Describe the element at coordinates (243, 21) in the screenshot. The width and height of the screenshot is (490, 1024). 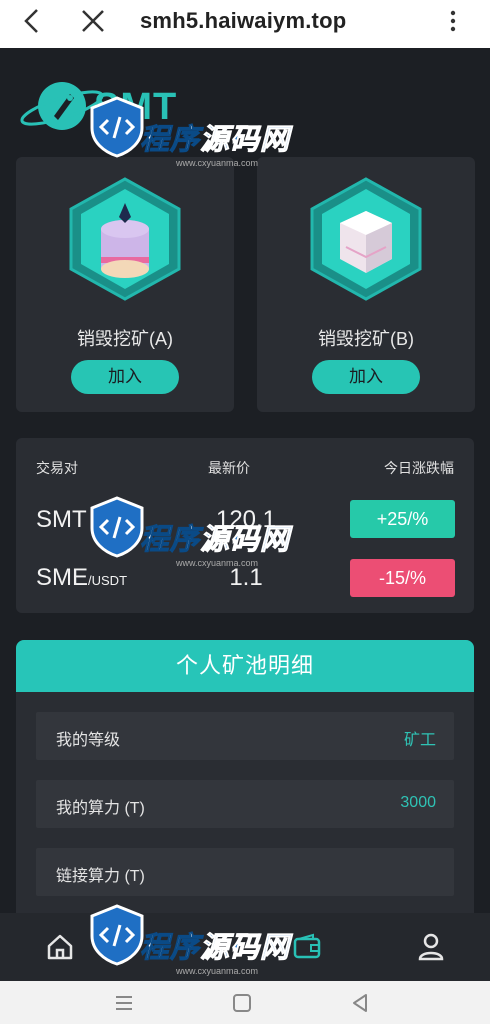
I see `url-text: smh5.haiwaiym.top` at that location.